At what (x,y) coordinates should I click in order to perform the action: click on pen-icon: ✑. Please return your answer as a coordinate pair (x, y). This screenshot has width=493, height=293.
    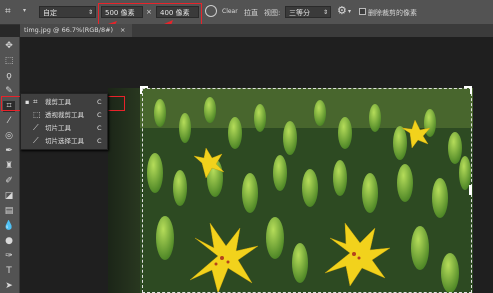
    Looking at the image, I should click on (9, 256).